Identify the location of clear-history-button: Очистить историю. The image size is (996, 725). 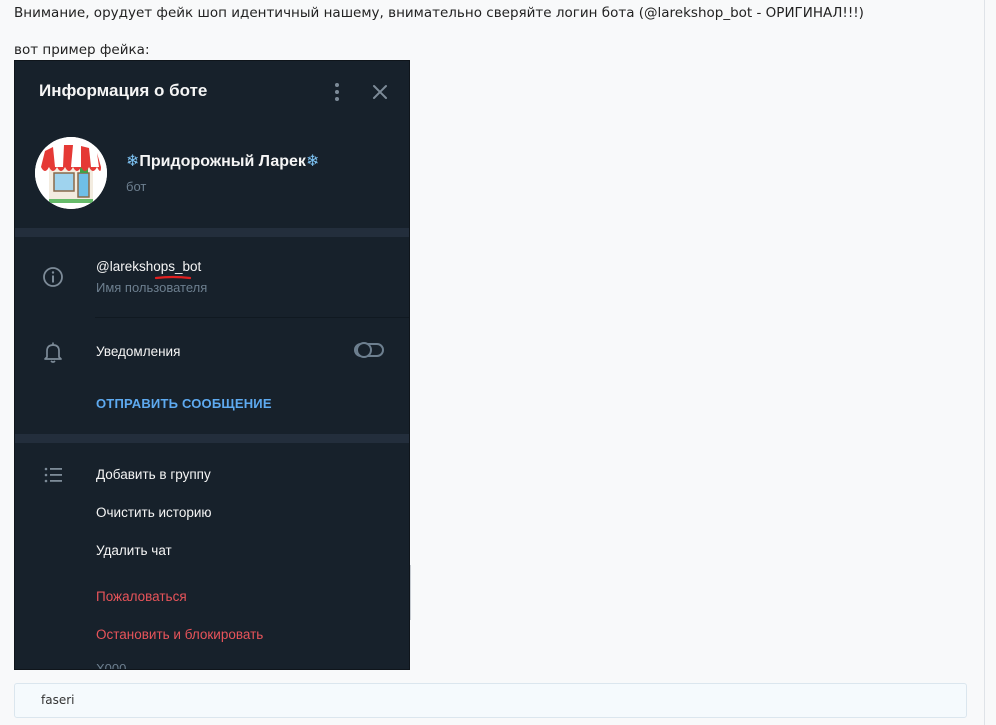
(154, 512).